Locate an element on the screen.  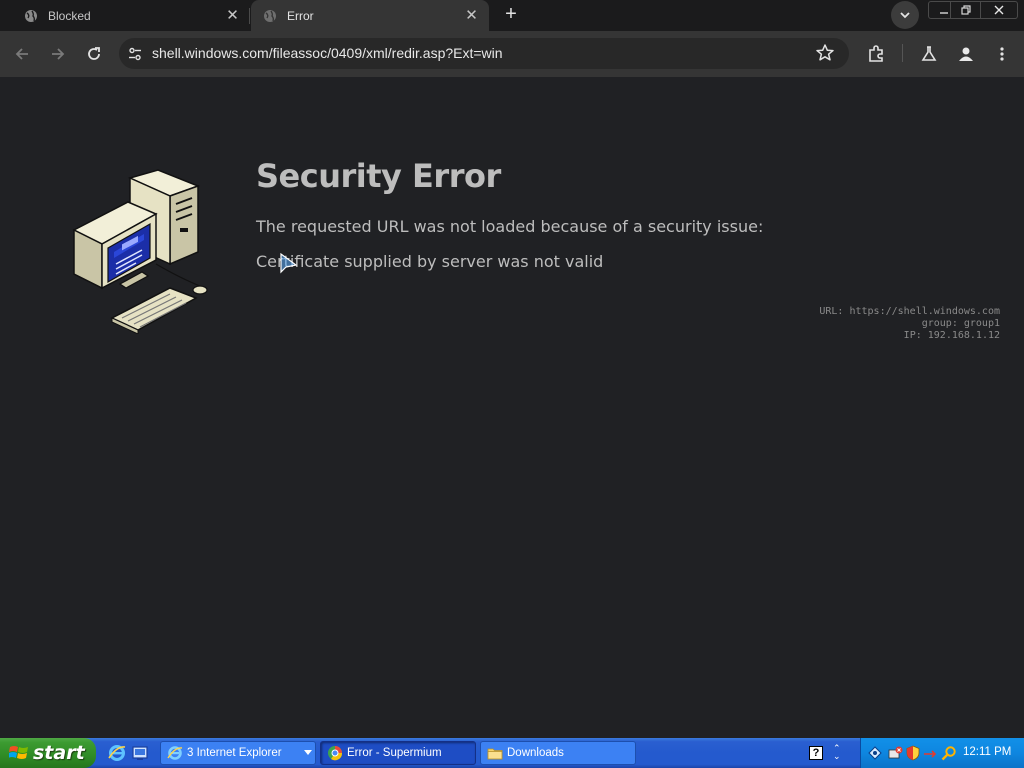
taskbar-button-downloads: Downloads is located at coordinates (558, 753).